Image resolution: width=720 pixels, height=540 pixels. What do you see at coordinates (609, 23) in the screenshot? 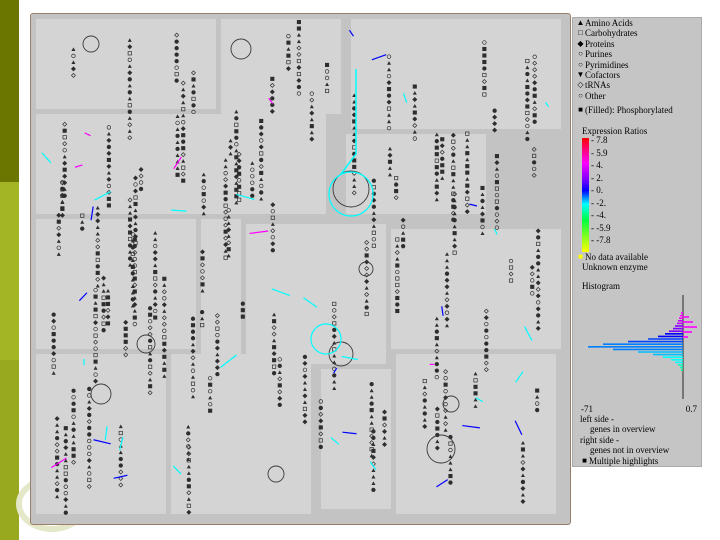
I see `legend-item-label: Amino Acids` at bounding box center [609, 23].